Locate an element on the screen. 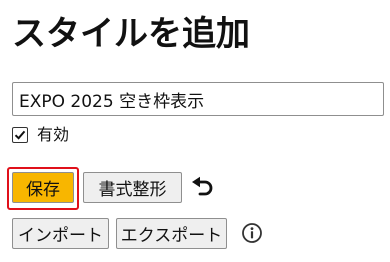 The height and width of the screenshot is (262, 390). checkmark-icon is located at coordinates (20, 135).